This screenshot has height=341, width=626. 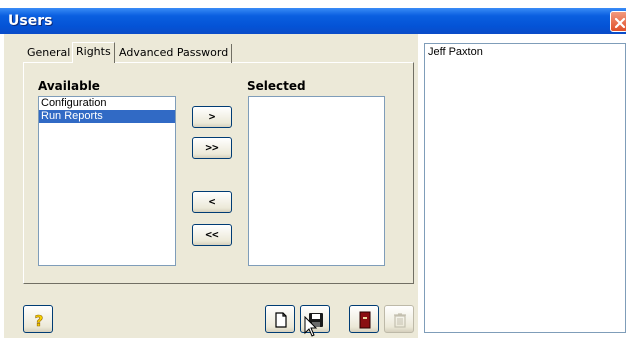 I want to click on exit-button, so click(x=364, y=319).